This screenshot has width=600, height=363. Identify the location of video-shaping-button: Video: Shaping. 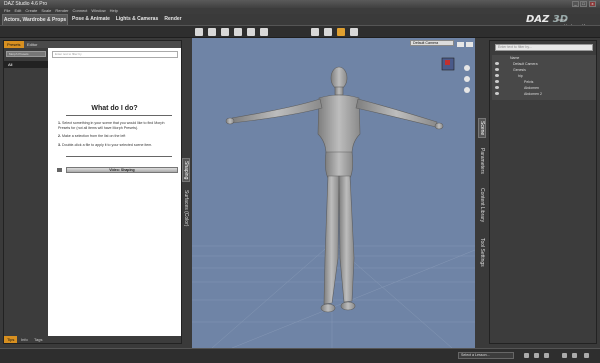
(122, 170).